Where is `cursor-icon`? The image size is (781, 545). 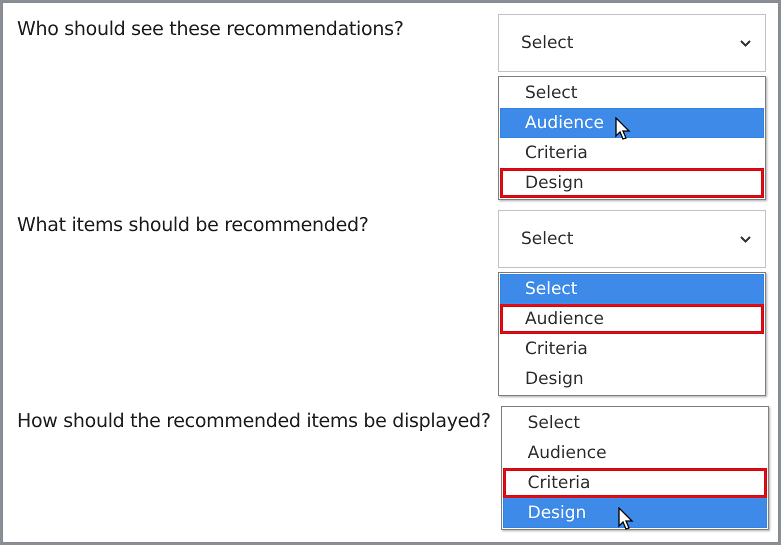
cursor-icon is located at coordinates (623, 129).